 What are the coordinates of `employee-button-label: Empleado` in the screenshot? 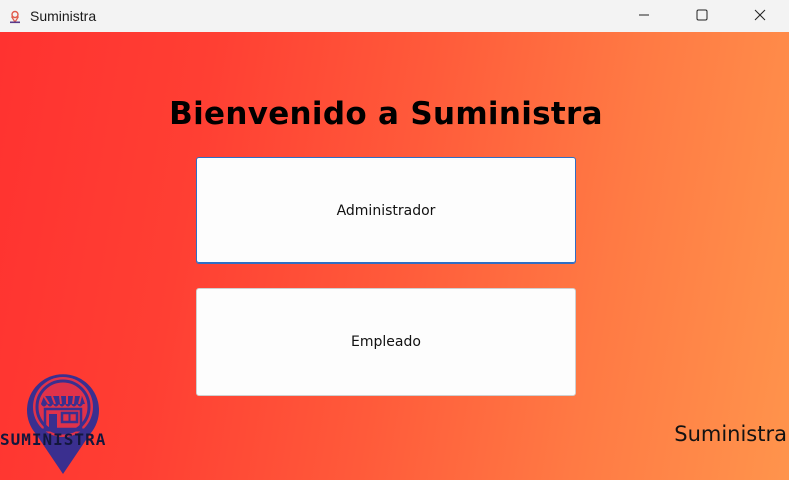 It's located at (386, 342).